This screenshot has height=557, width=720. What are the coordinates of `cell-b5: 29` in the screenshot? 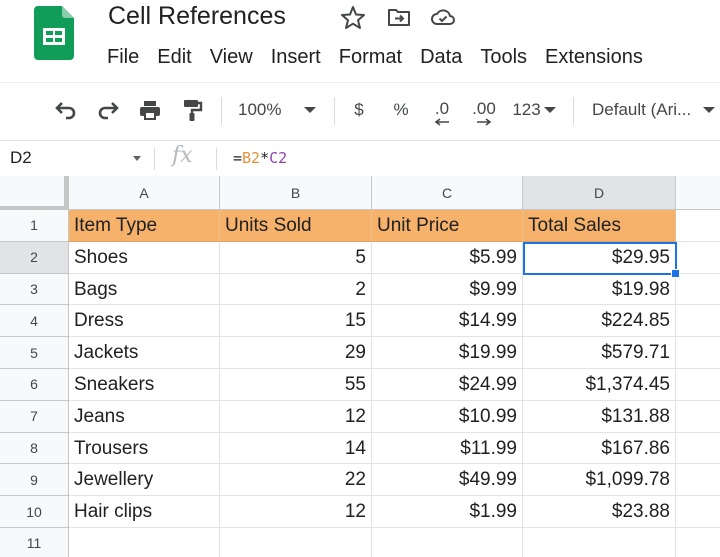 It's located at (296, 353).